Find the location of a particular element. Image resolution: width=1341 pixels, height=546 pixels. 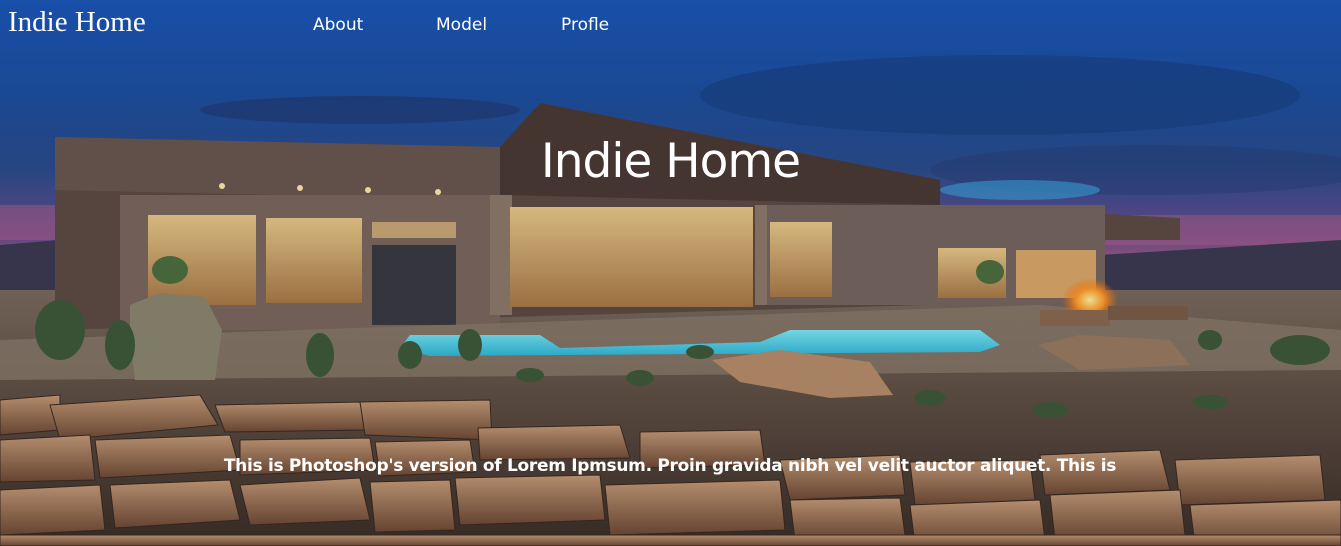

brand-logo: Indie Home is located at coordinates (77, 22).